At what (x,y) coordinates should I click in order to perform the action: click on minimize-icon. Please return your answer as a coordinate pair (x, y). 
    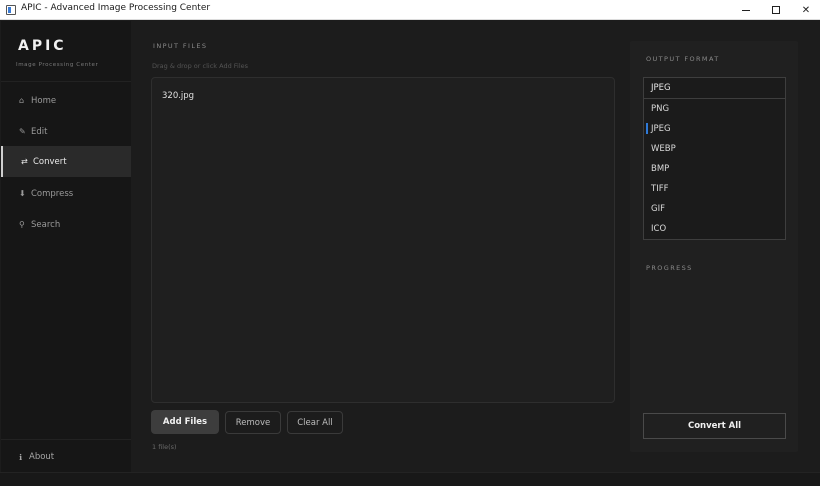
    Looking at the image, I should click on (746, 10).